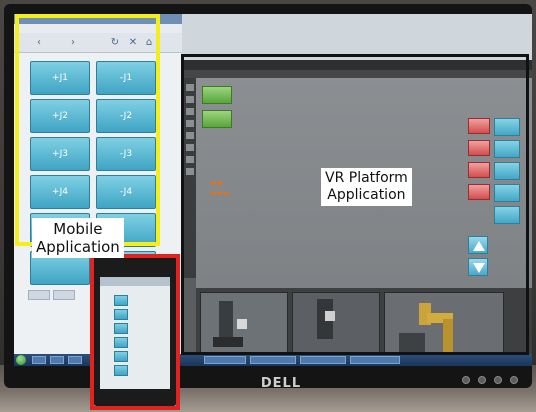  I want to click on mobile-label-line-1: Mobile, so click(78, 229).